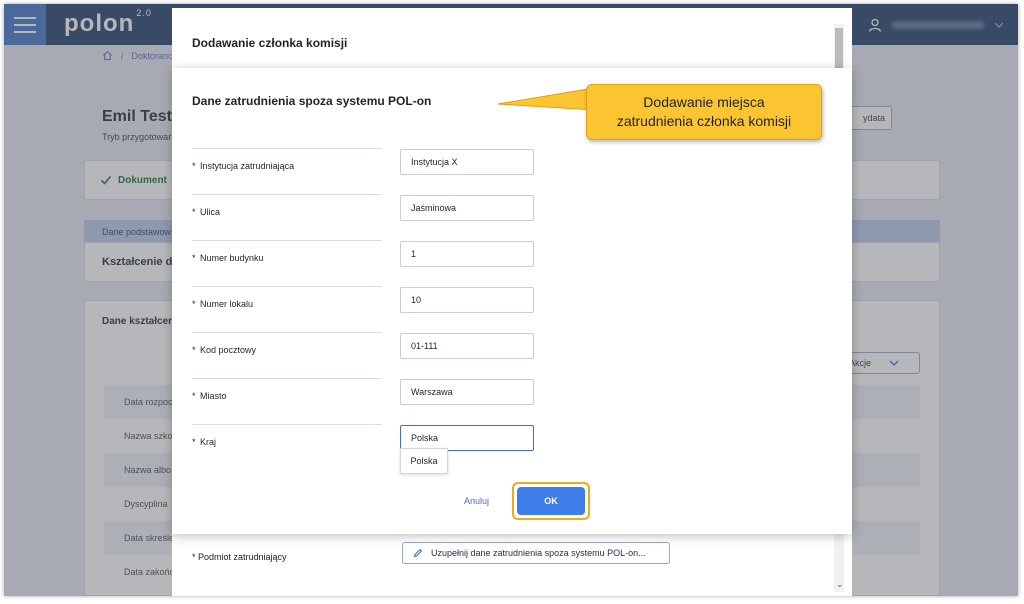  Describe the element at coordinates (467, 300) in the screenshot. I see `apartment-number-input` at that location.